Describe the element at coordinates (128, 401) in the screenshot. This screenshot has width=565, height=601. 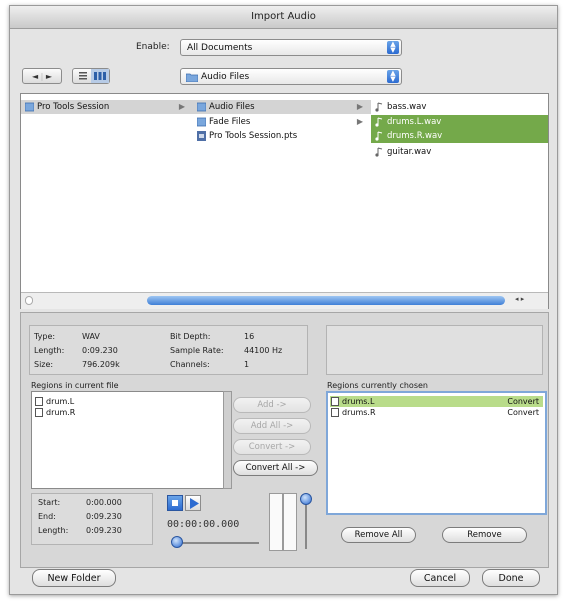
I see `list-item: drum.L` at that location.